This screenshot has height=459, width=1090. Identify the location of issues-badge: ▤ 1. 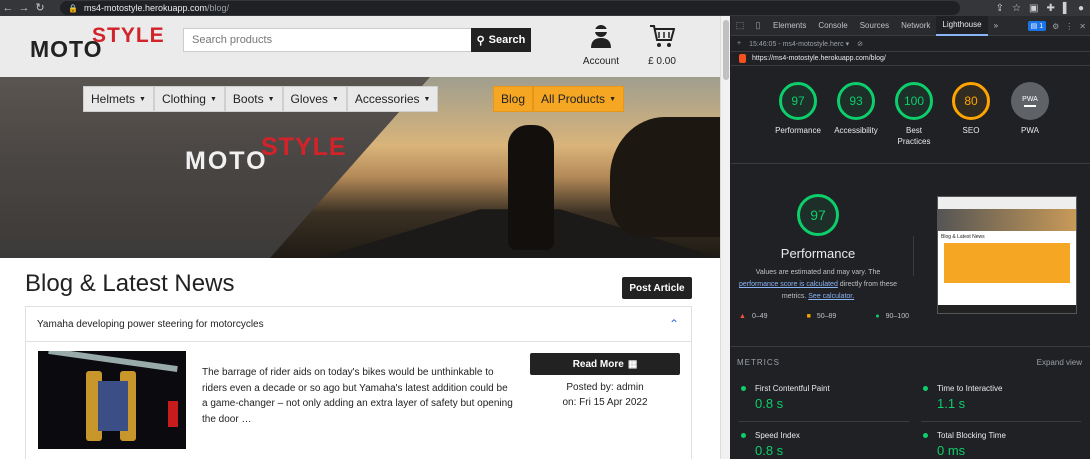
(1037, 26).